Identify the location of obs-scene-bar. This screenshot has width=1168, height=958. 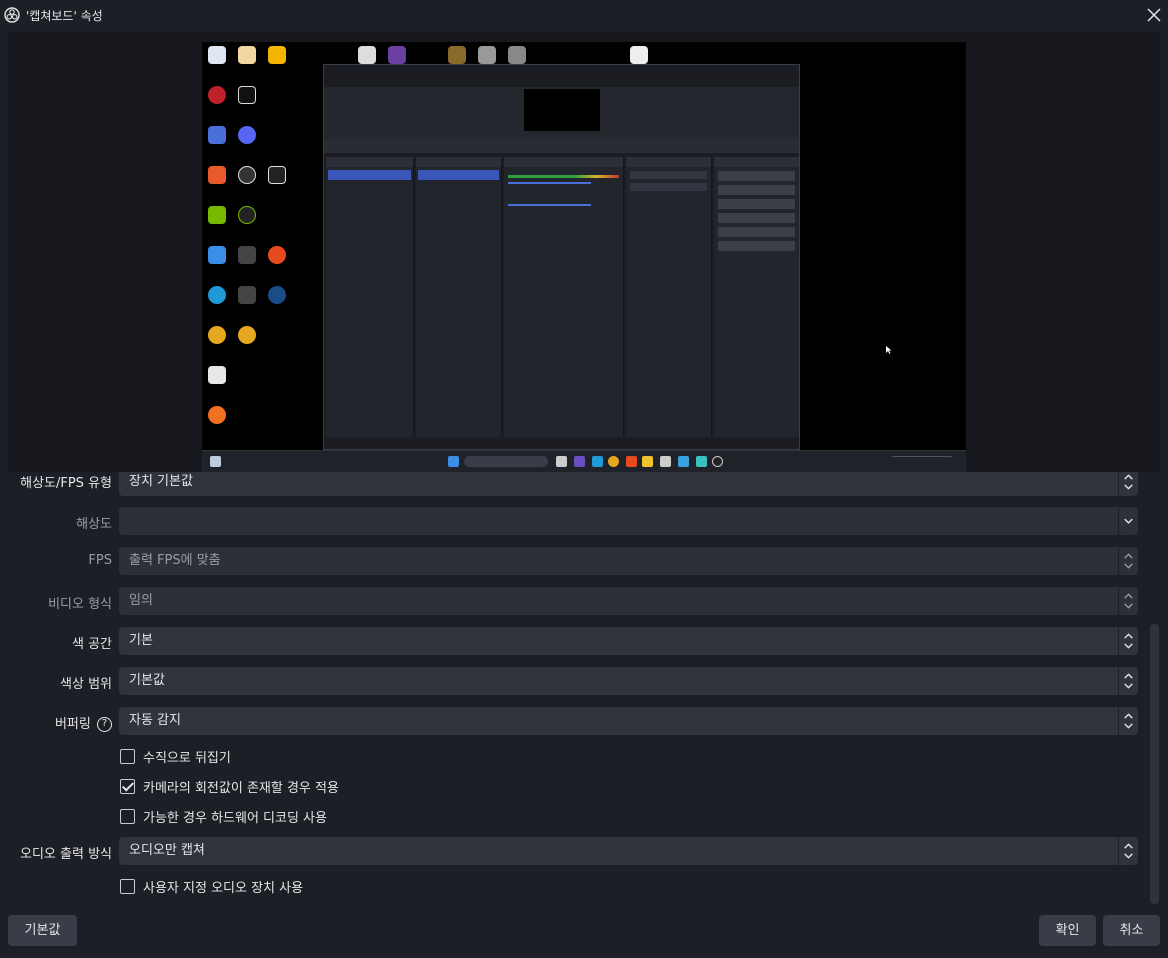
(561, 146).